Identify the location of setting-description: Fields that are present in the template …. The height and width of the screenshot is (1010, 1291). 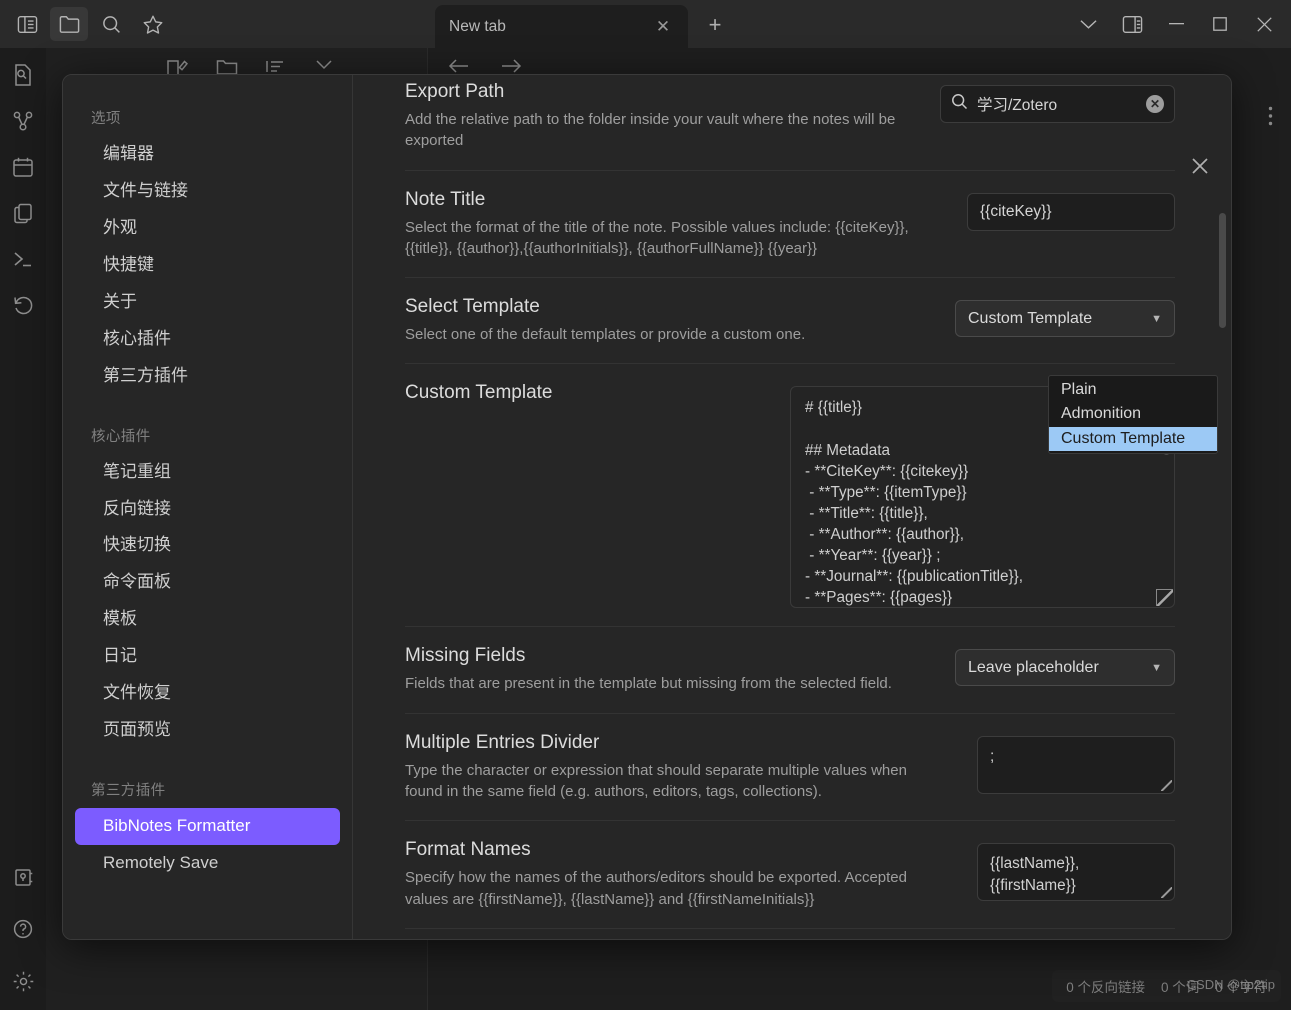
(648, 684).